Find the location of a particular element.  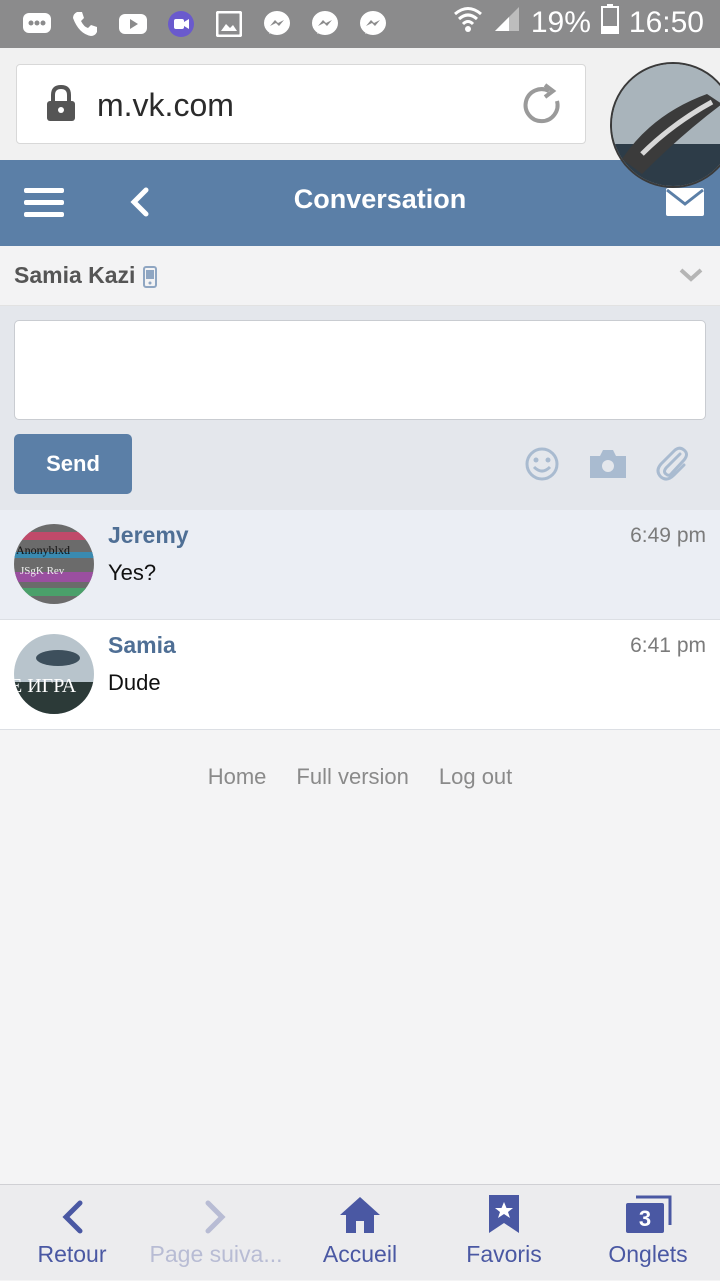

footer-link-log-out: Log out is located at coordinates (475, 777).